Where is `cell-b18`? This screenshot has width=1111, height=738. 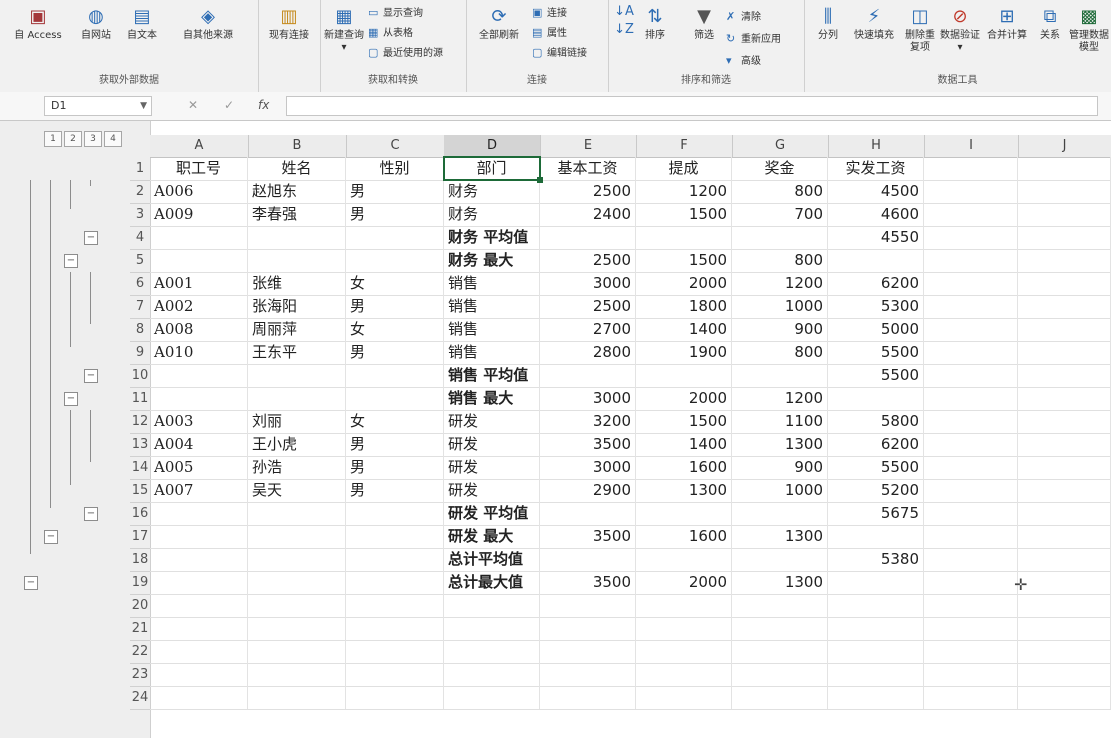 cell-b18 is located at coordinates (297, 559).